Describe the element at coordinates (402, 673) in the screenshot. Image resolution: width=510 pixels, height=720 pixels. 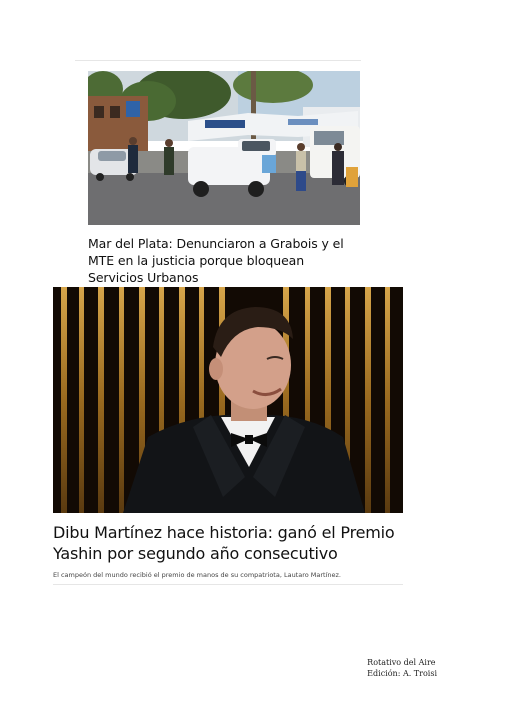
I see `credits-editor: Edición: A. Troisi` at that location.